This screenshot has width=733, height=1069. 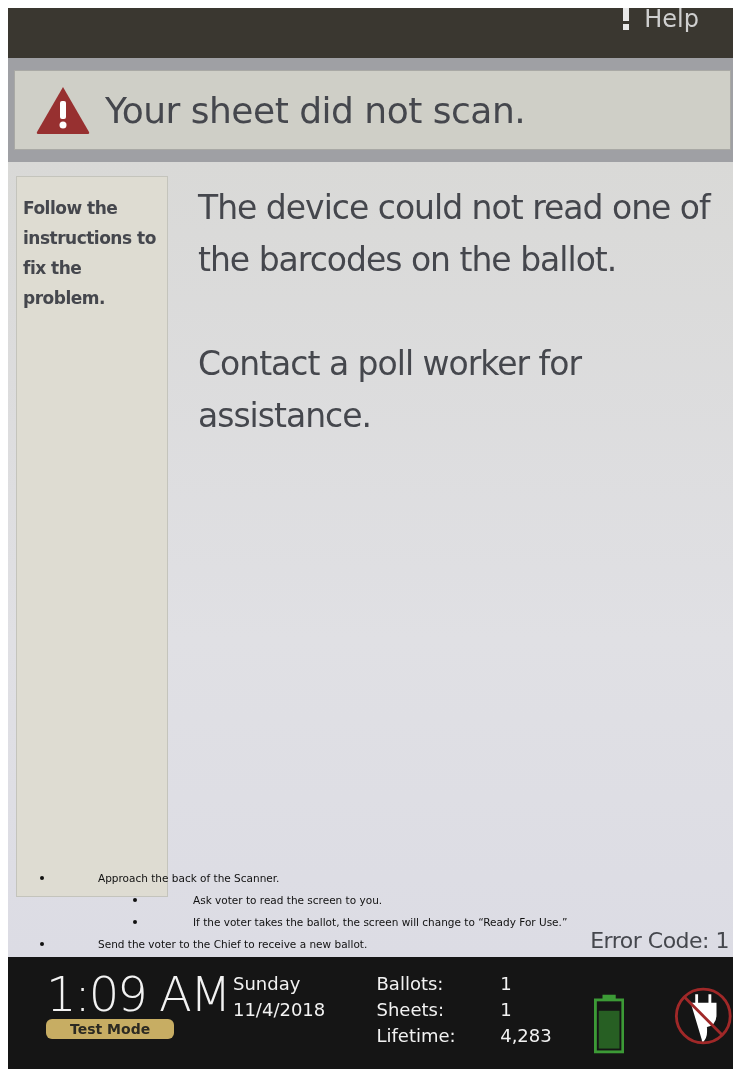 I want to click on clock-time: 1:09 AM, so click(x=138, y=994).